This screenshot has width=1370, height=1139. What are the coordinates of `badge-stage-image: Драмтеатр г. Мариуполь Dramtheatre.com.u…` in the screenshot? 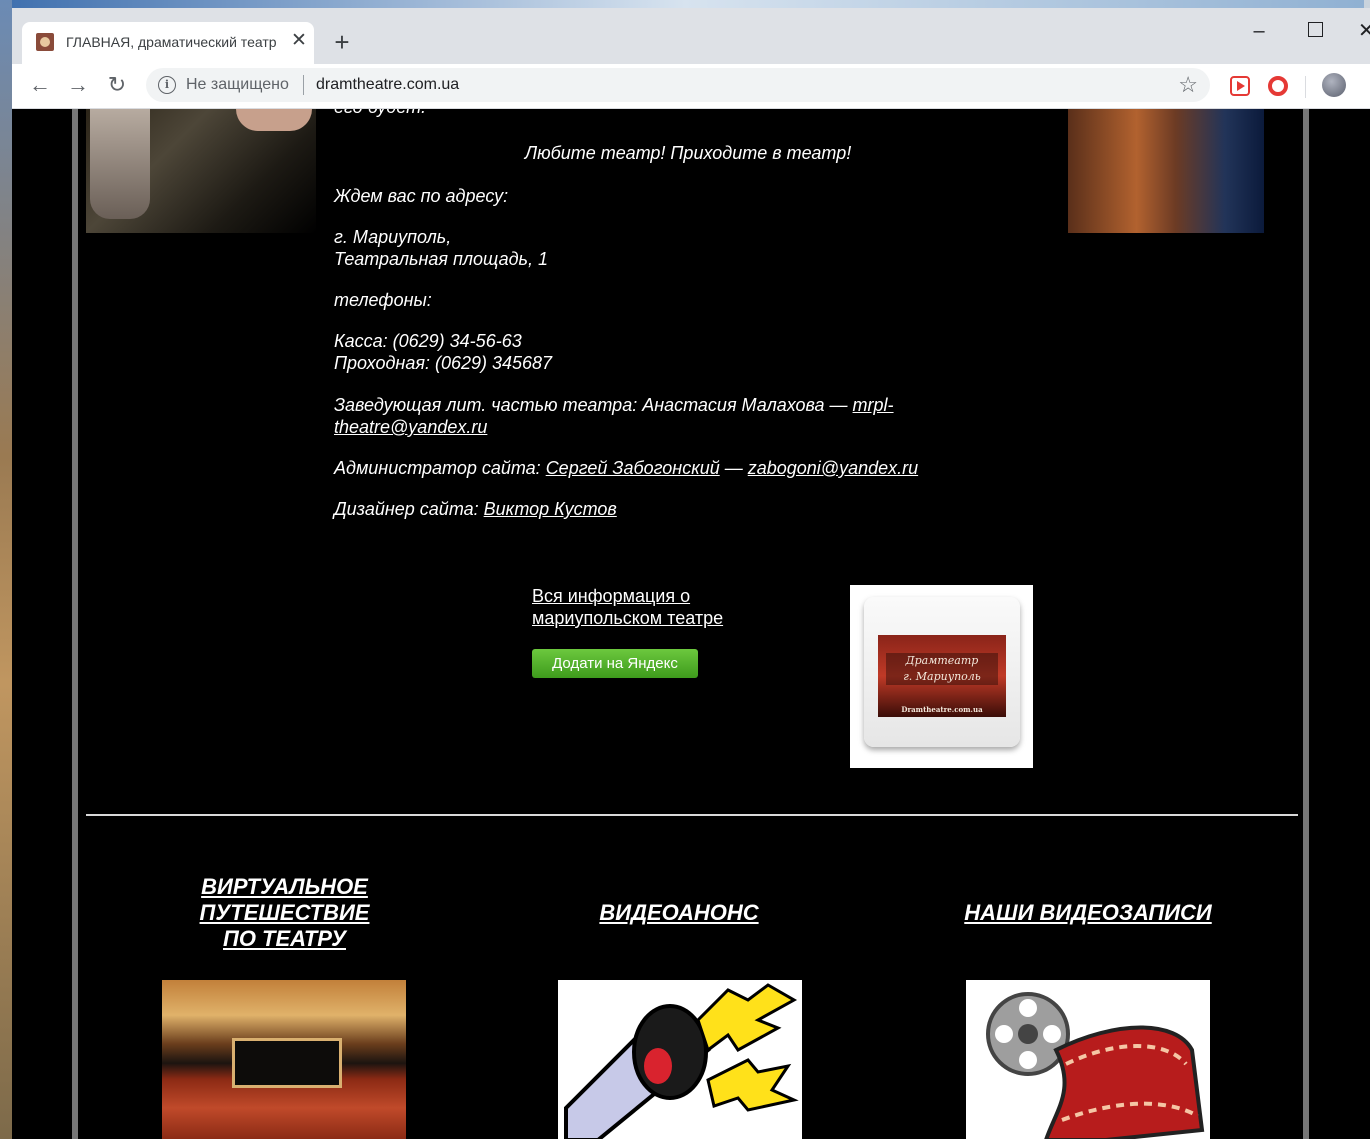 It's located at (942, 676).